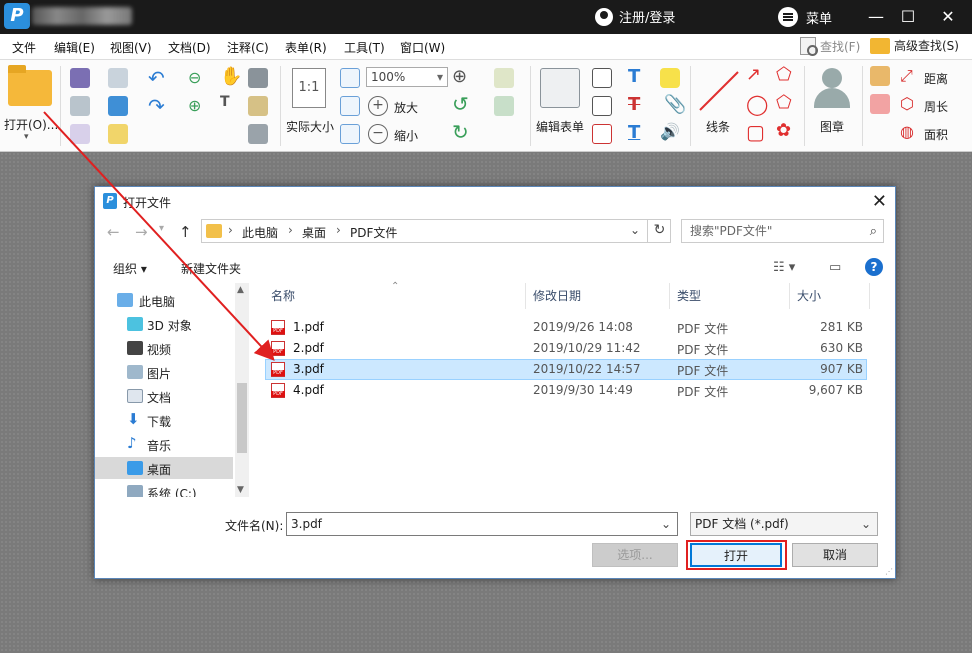 Image resolution: width=972 pixels, height=653 pixels. Describe the element at coordinates (784, 74) in the screenshot. I see `polyline-tool-icon: ⬠` at that location.